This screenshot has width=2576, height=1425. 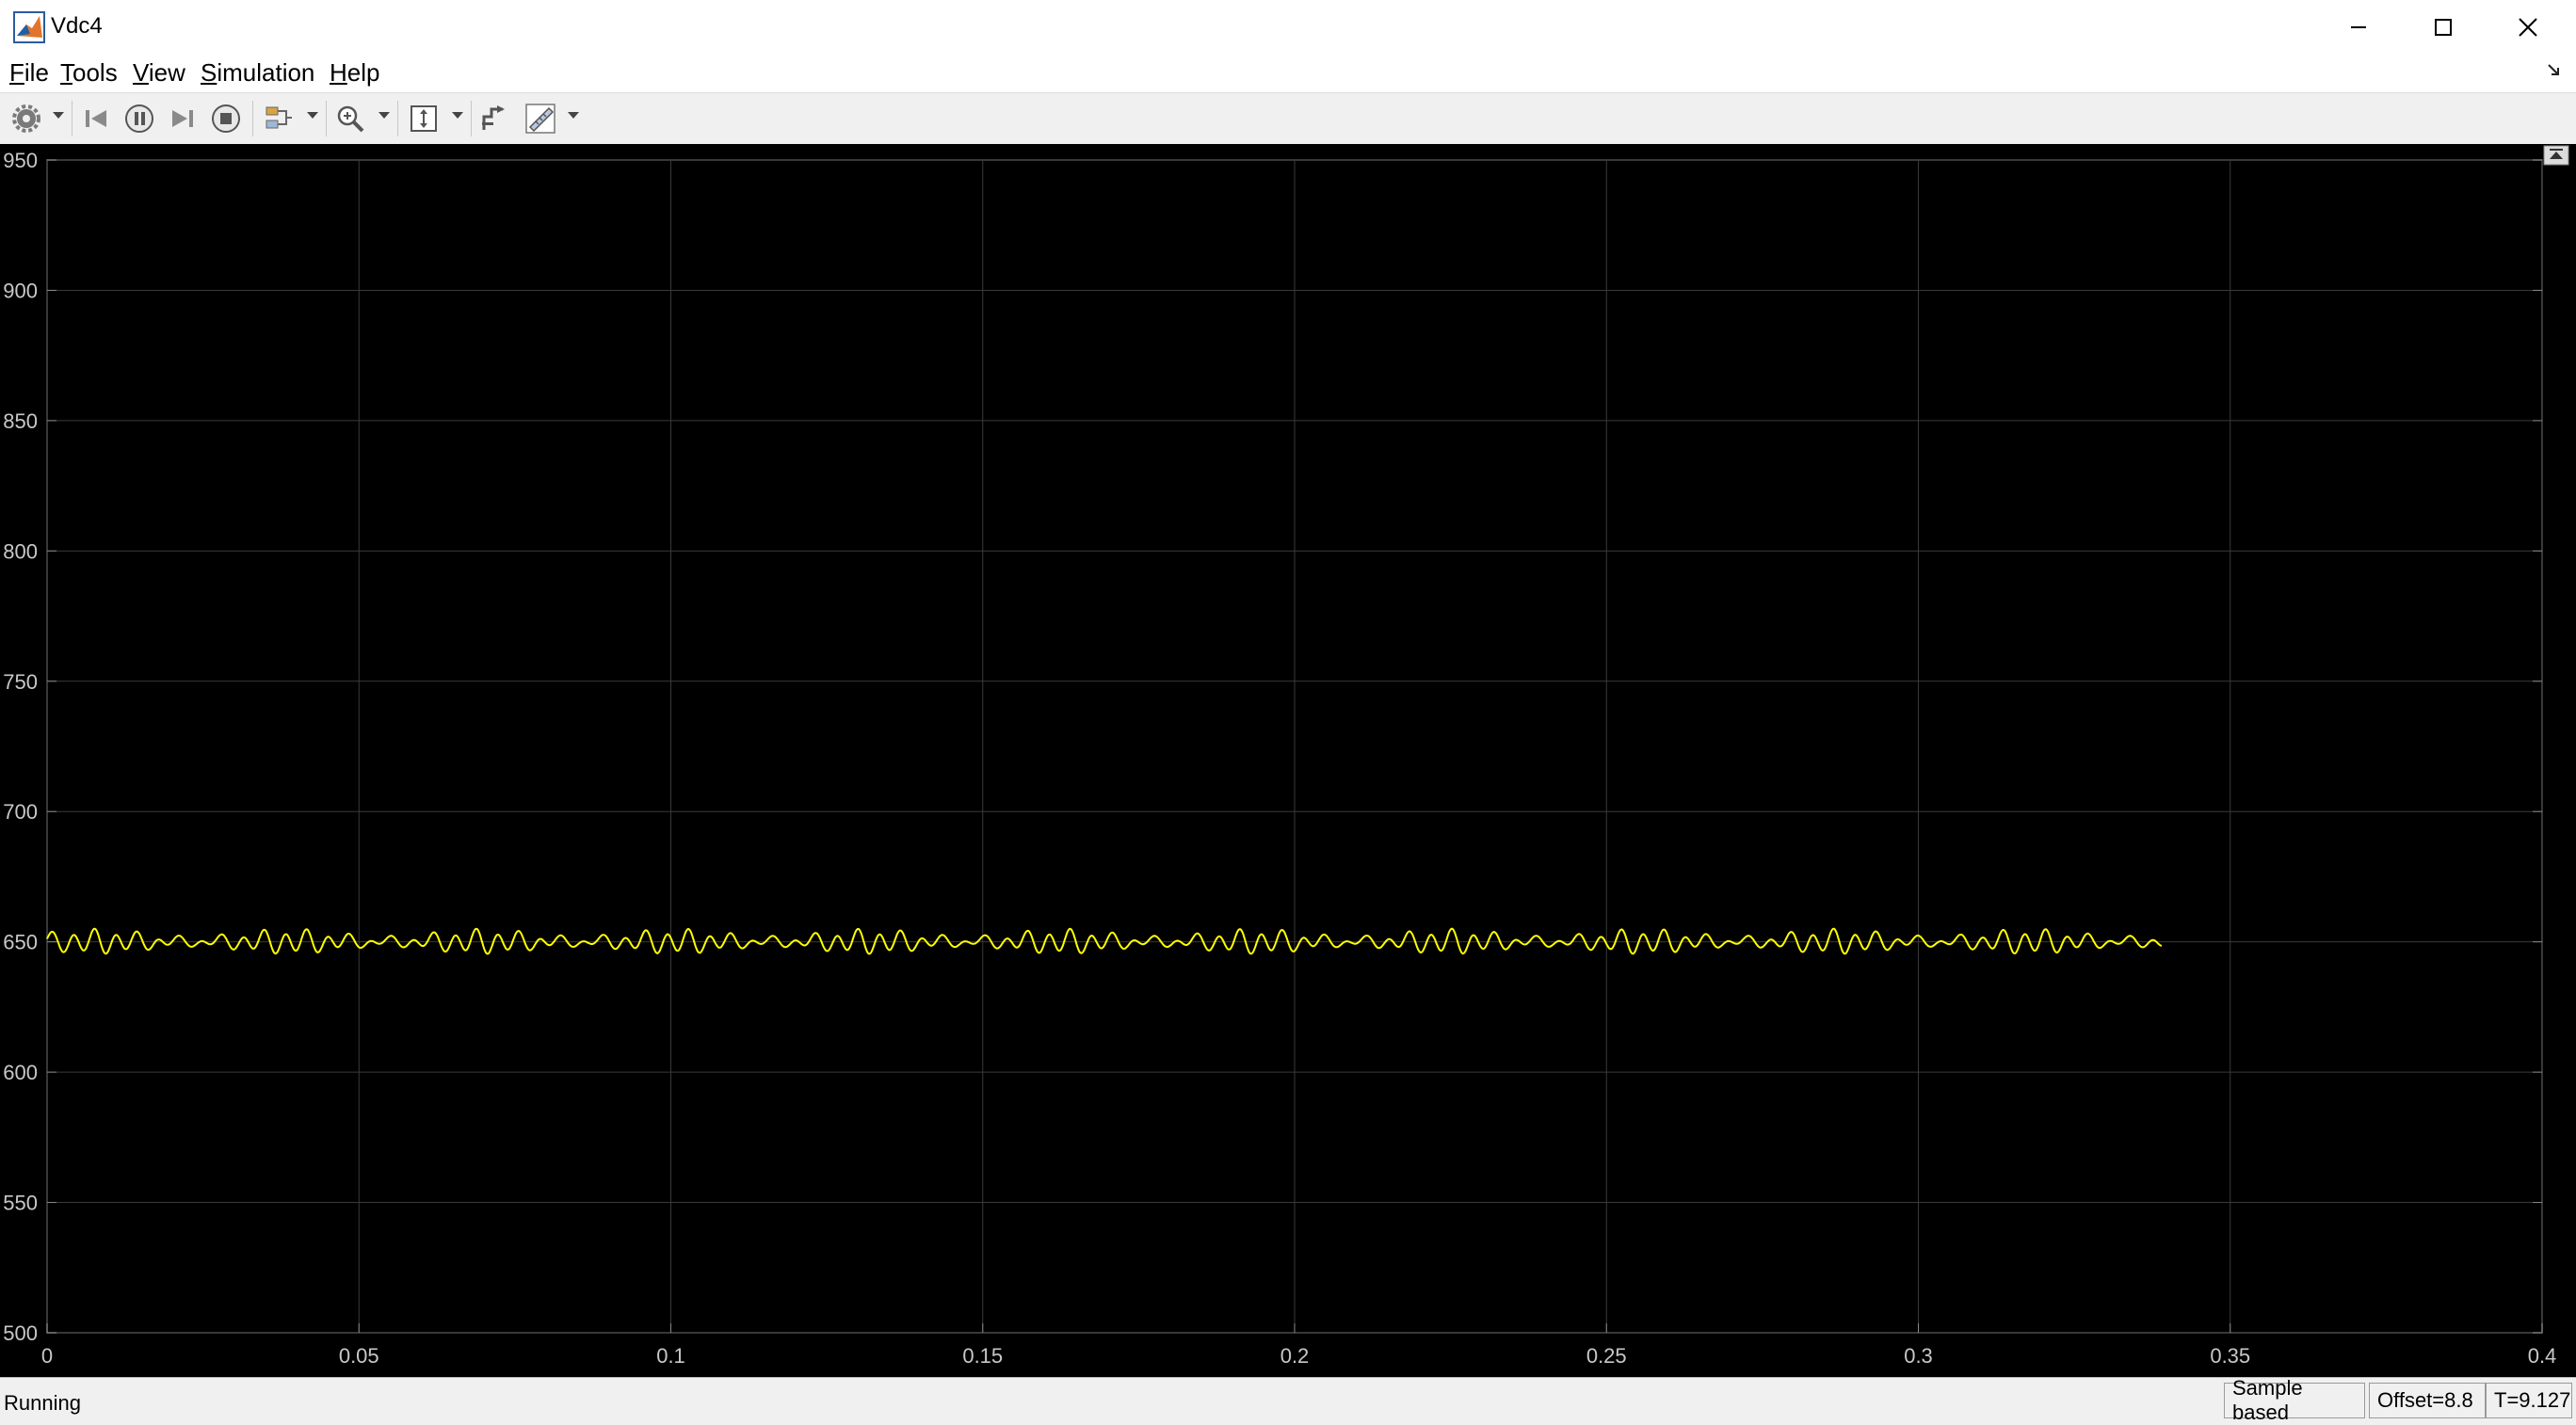 I want to click on toolbar, so click(x=1288, y=118).